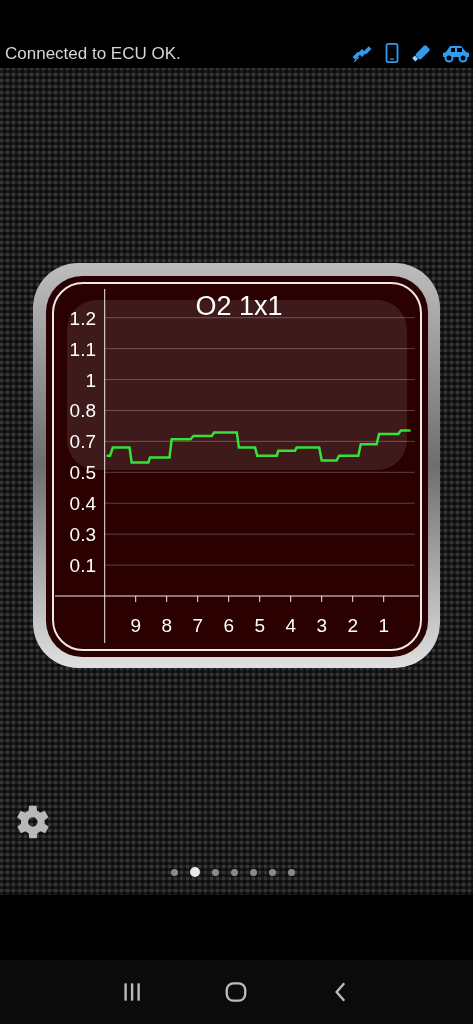 This screenshot has height=1024, width=473. What do you see at coordinates (422, 53) in the screenshot?
I see `usb-stick-icon` at bounding box center [422, 53].